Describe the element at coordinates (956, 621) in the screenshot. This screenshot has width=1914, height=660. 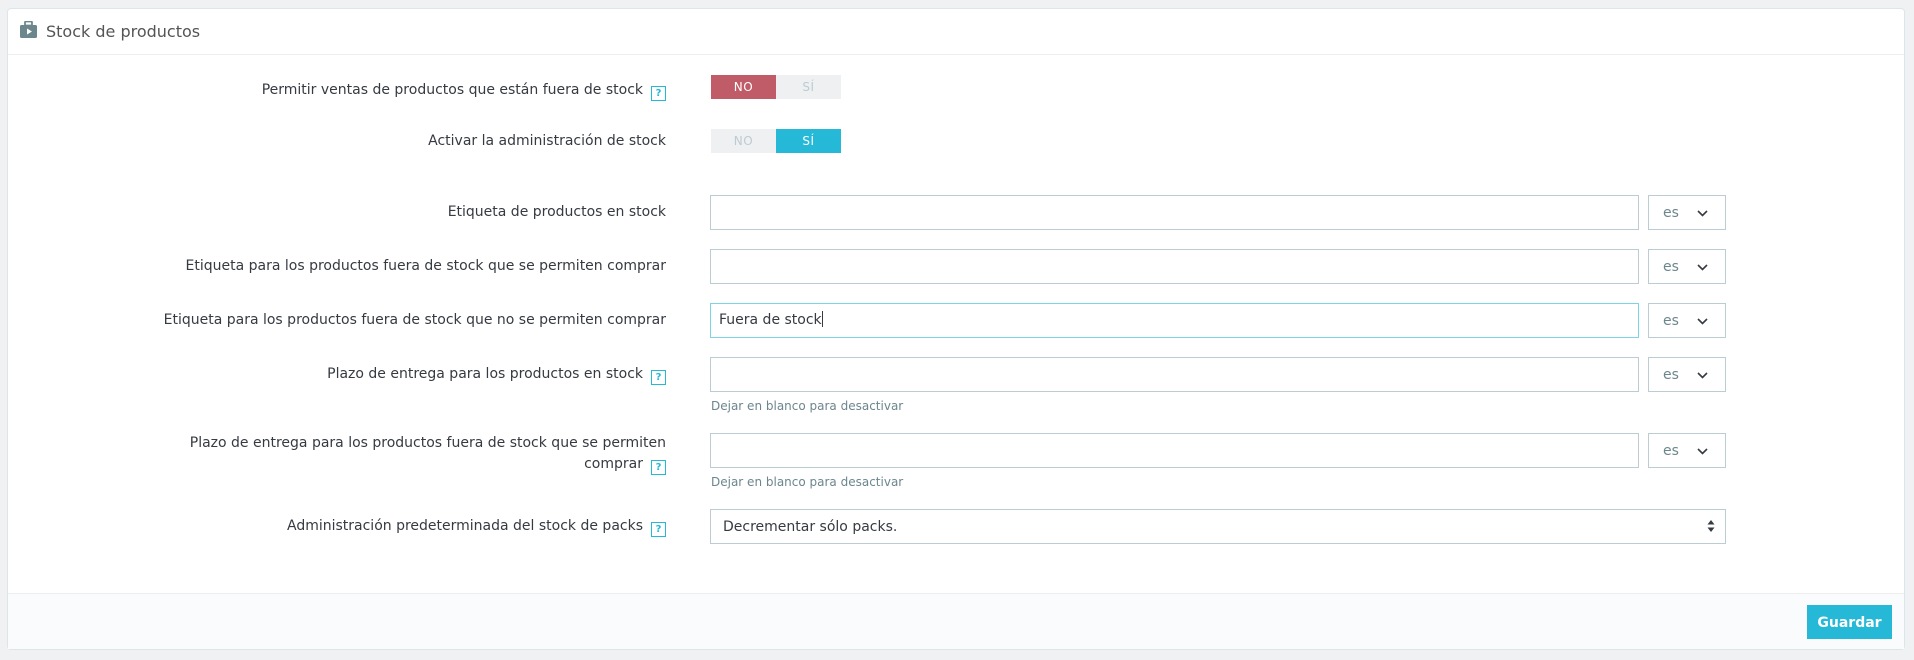
I see `panel-footer: Guardar` at that location.